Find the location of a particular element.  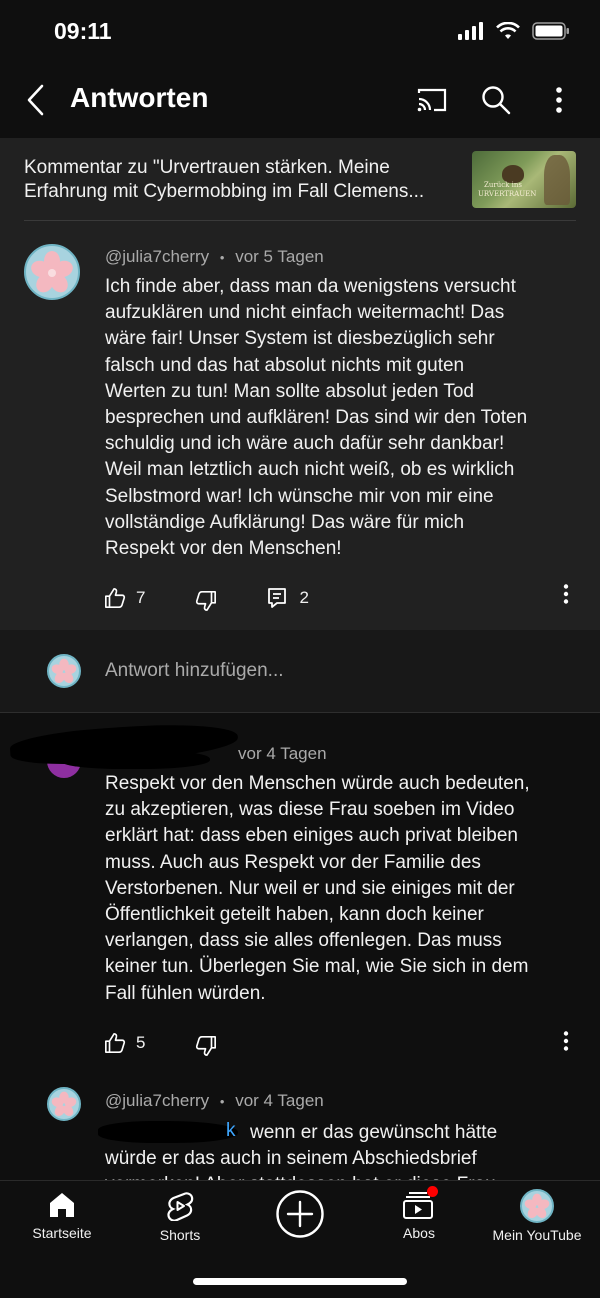

back-chevron-icon is located at coordinates (35, 100).